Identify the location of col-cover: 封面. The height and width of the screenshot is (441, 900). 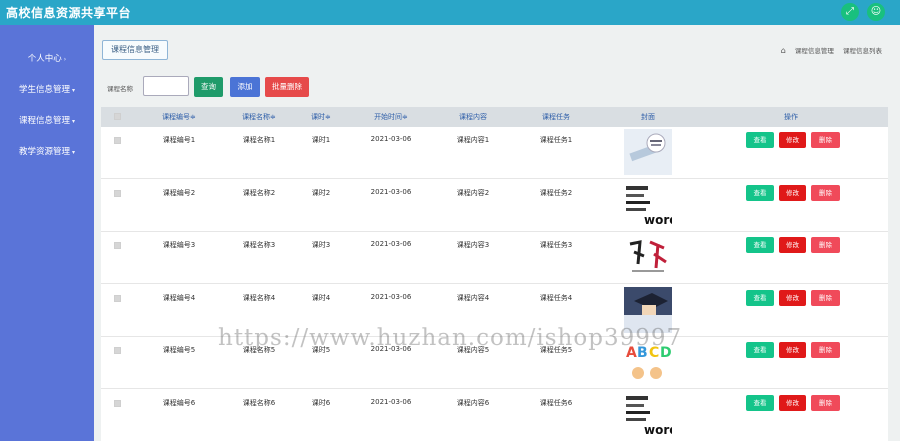
(648, 117).